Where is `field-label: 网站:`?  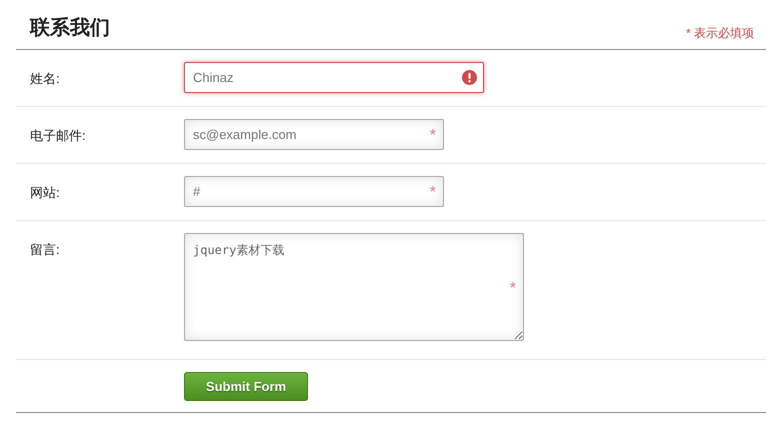 field-label: 网站: is located at coordinates (45, 193).